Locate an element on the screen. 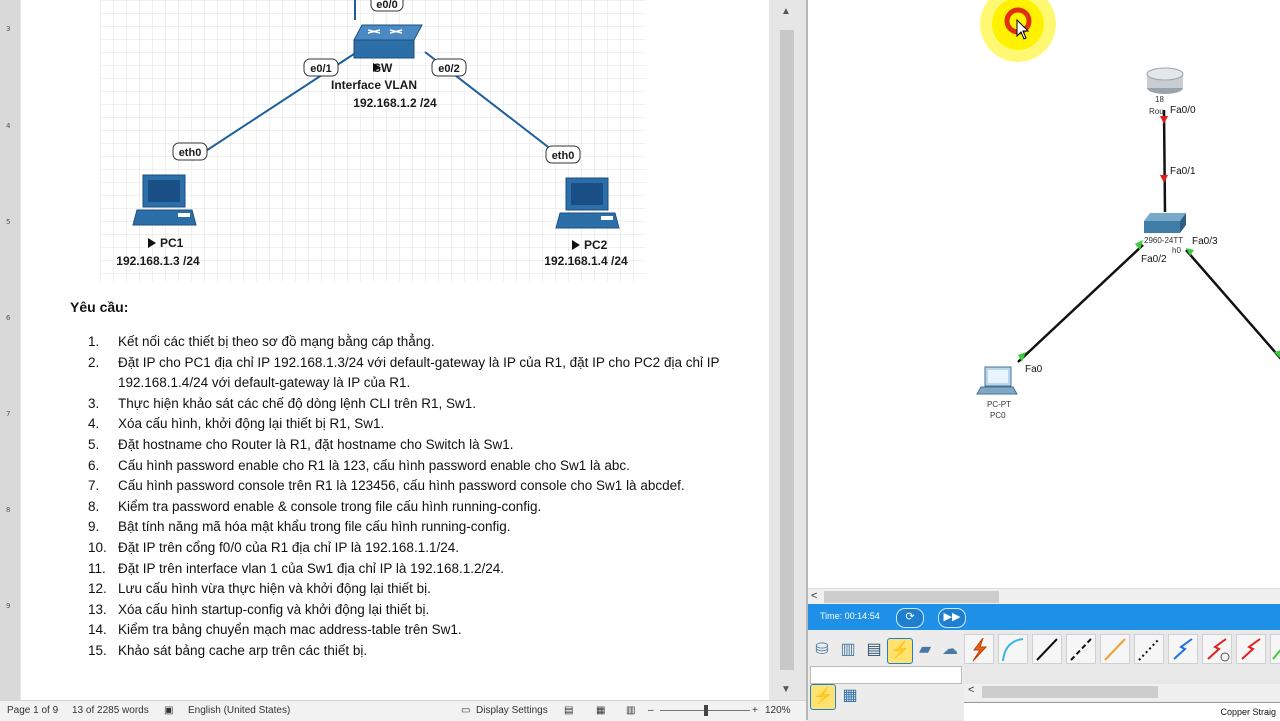 This screenshot has height=721, width=1280. copper-straight-cable-icon is located at coordinates (1047, 649).